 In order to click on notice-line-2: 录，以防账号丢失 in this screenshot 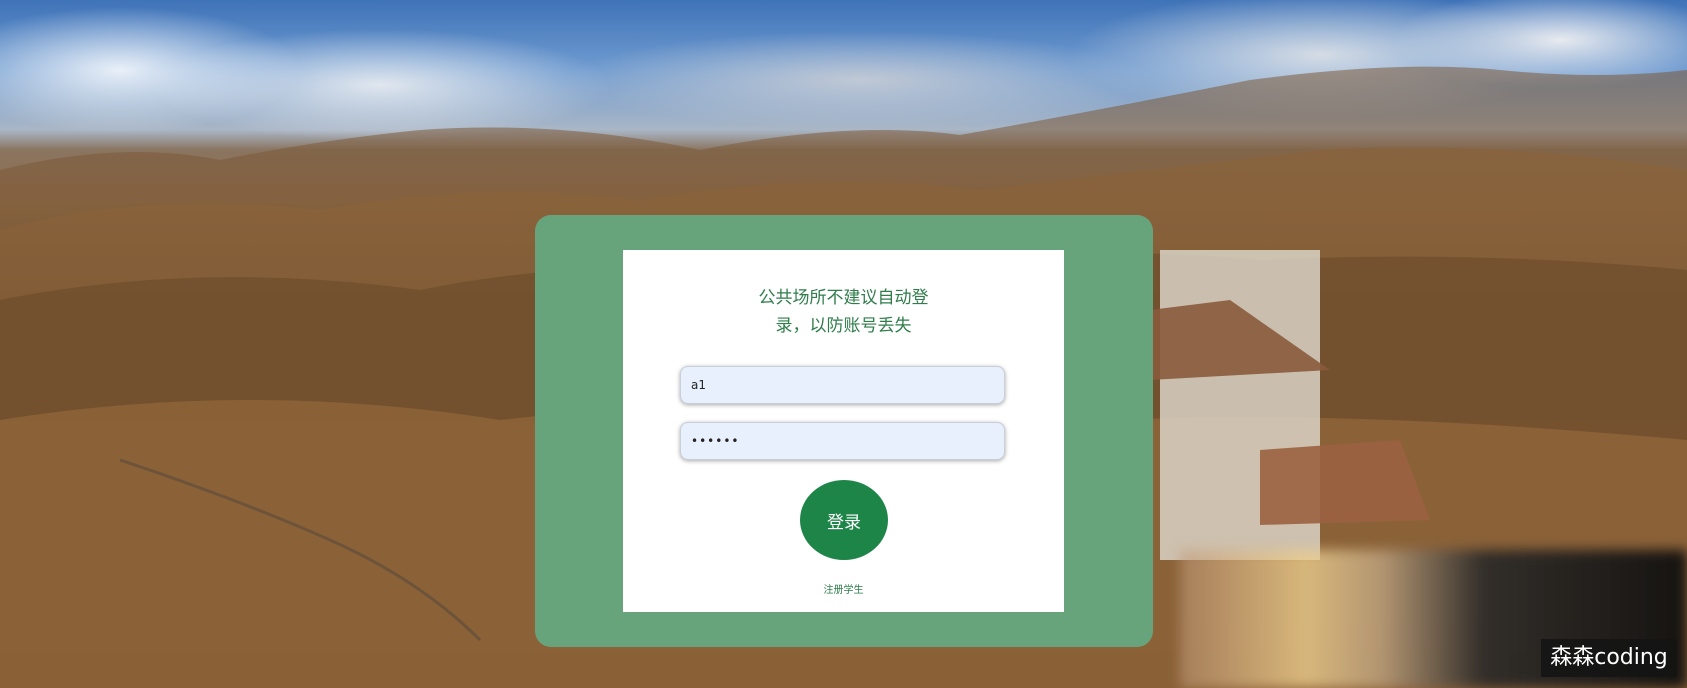, I will do `click(843, 326)`.